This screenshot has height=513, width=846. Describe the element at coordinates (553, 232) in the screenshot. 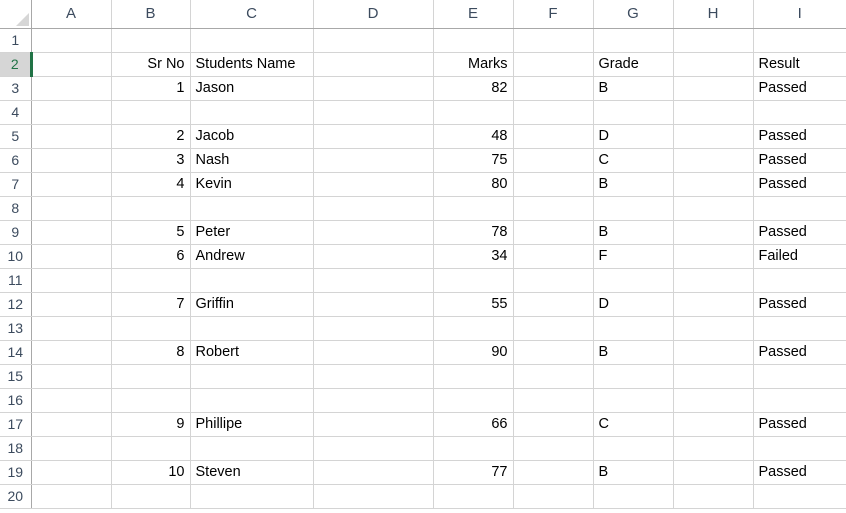

I see `cell-F9` at that location.